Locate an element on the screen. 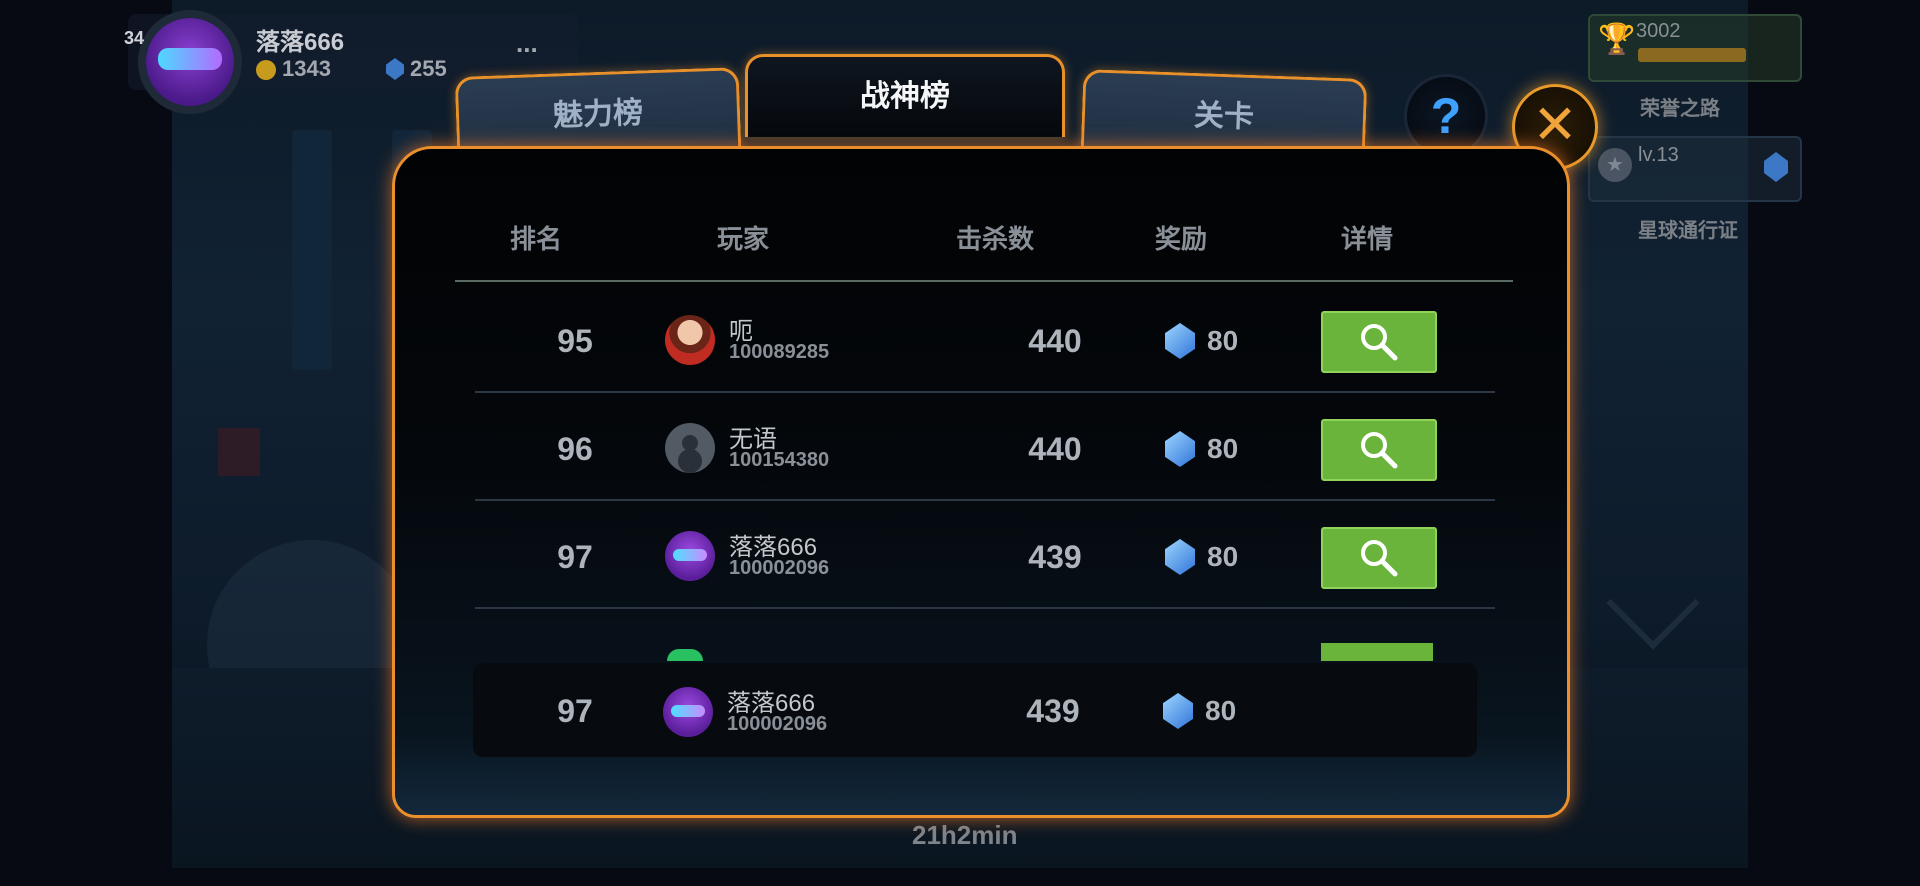 The height and width of the screenshot is (886, 1920). pass-label: 星球通行证 is located at coordinates (1688, 228).